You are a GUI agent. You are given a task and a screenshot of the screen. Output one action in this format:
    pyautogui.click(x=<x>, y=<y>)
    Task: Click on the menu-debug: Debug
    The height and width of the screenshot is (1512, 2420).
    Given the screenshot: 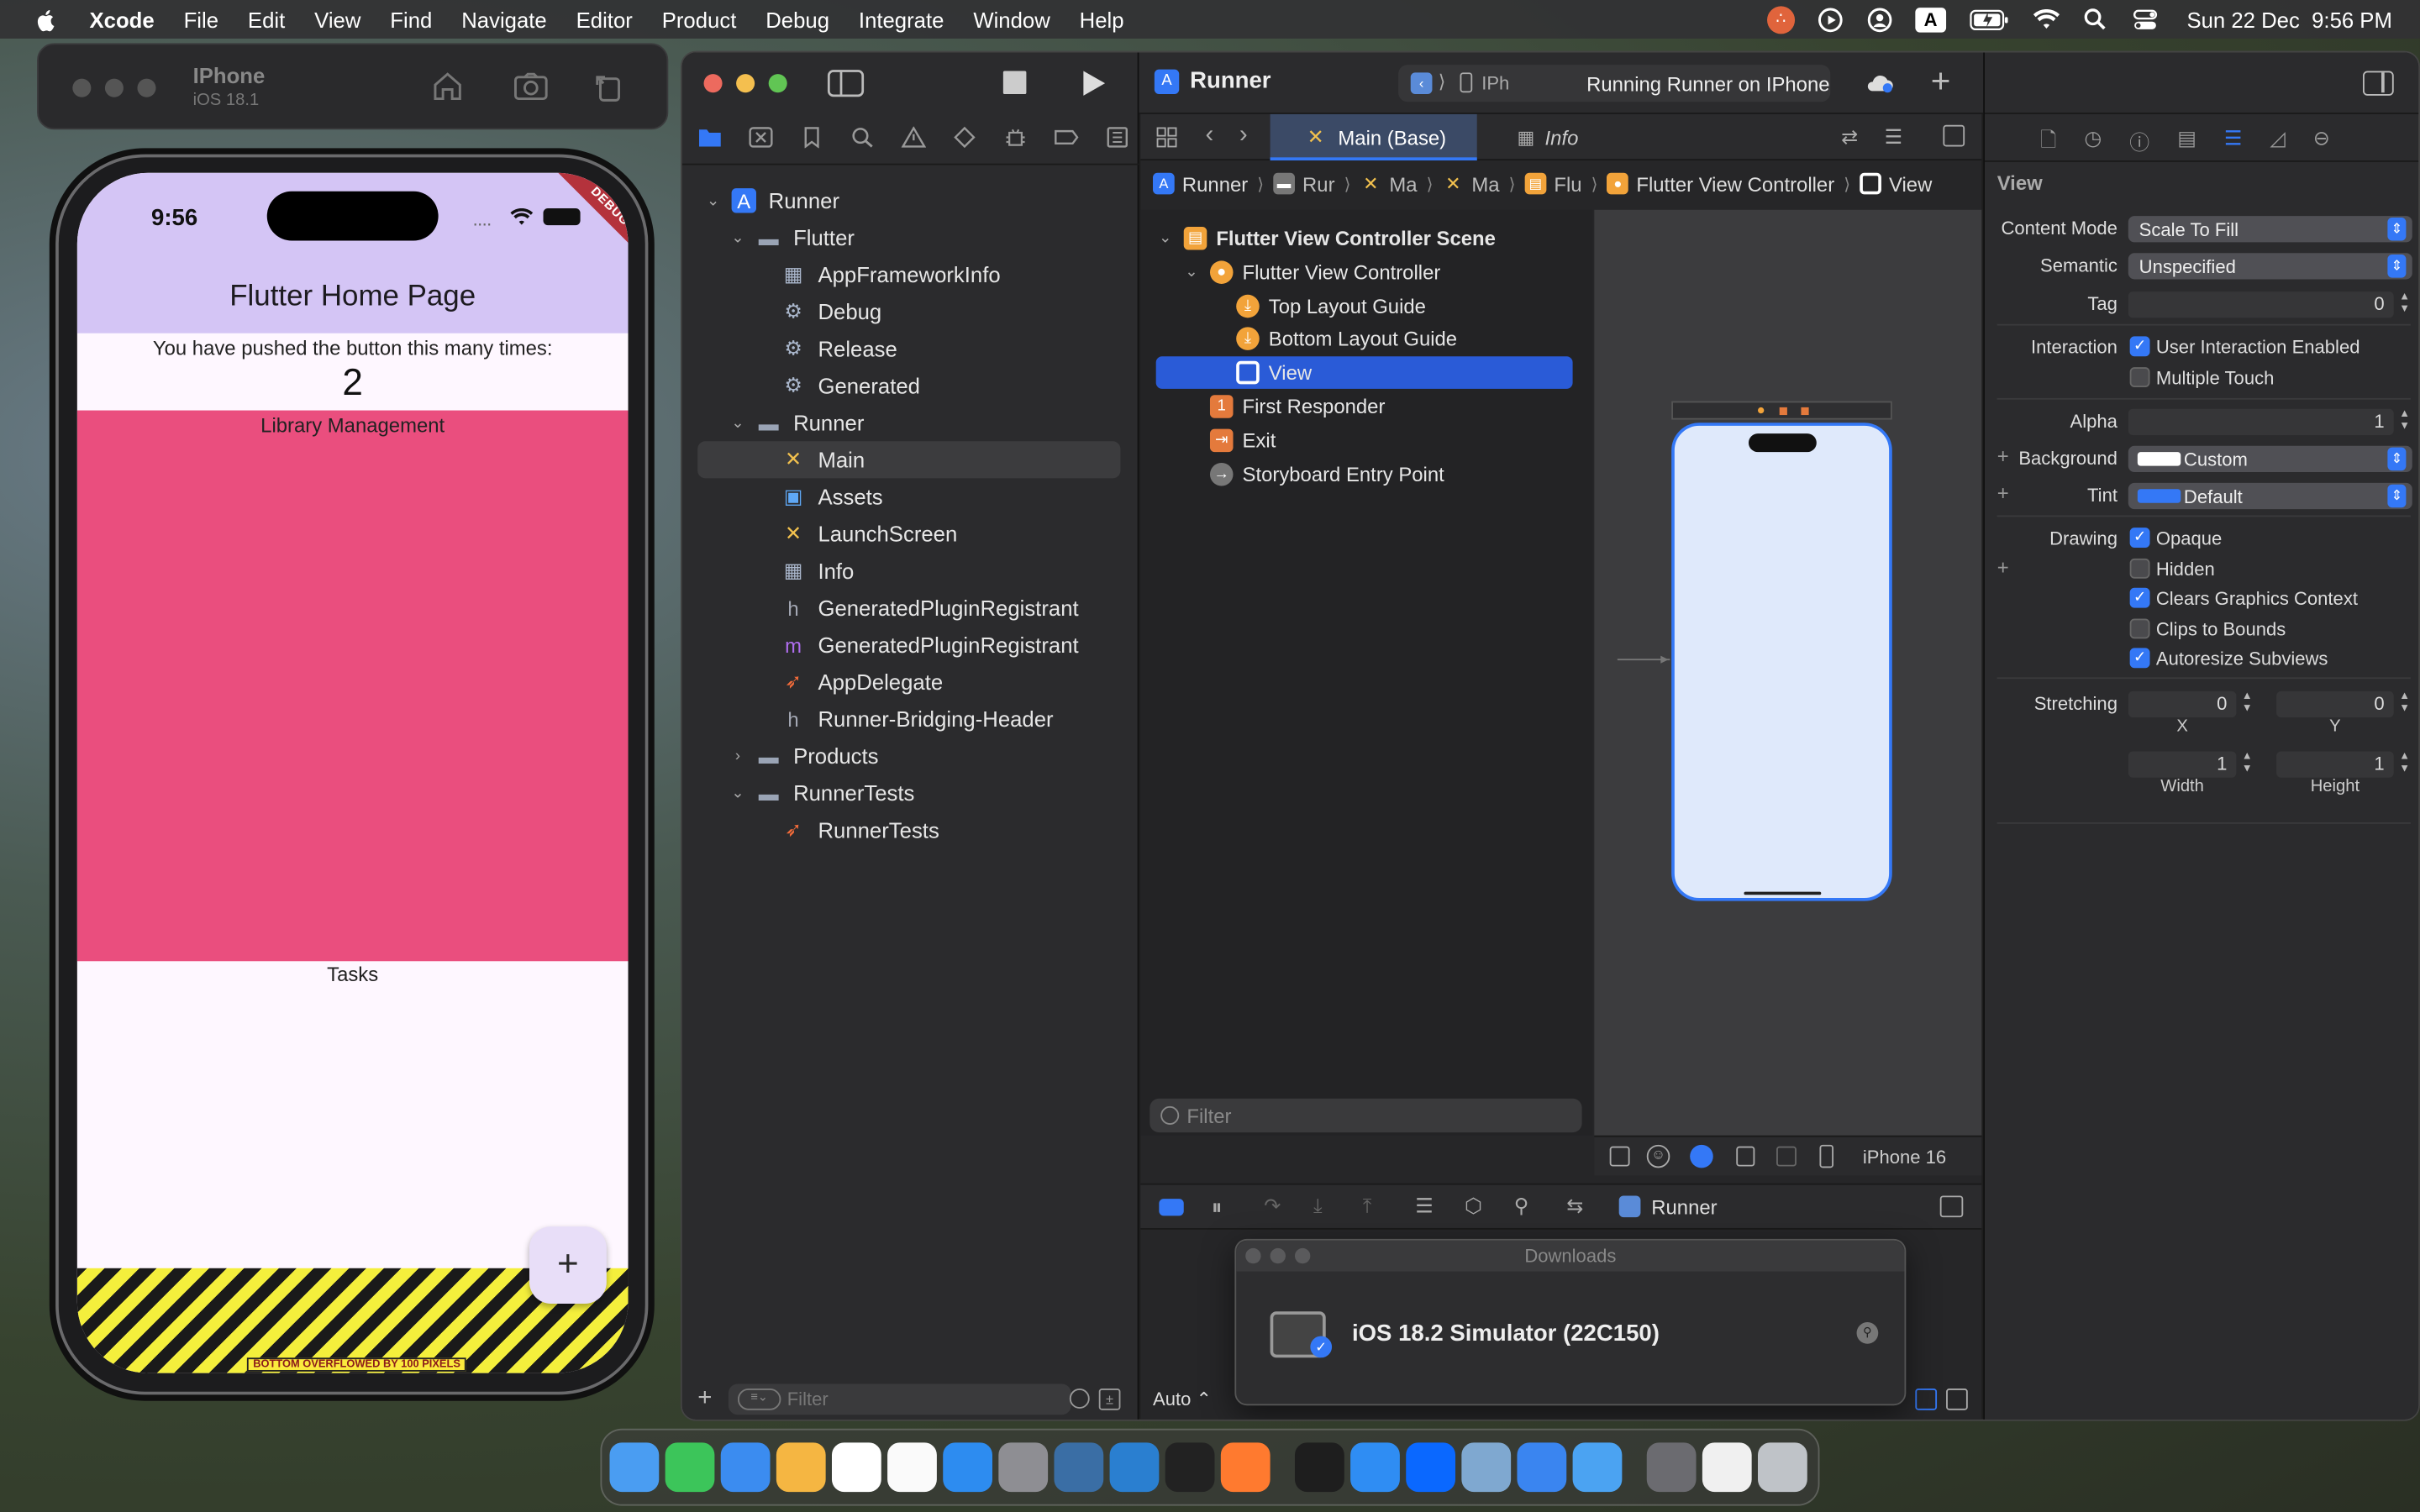 What is the action you would take?
    pyautogui.click(x=797, y=19)
    